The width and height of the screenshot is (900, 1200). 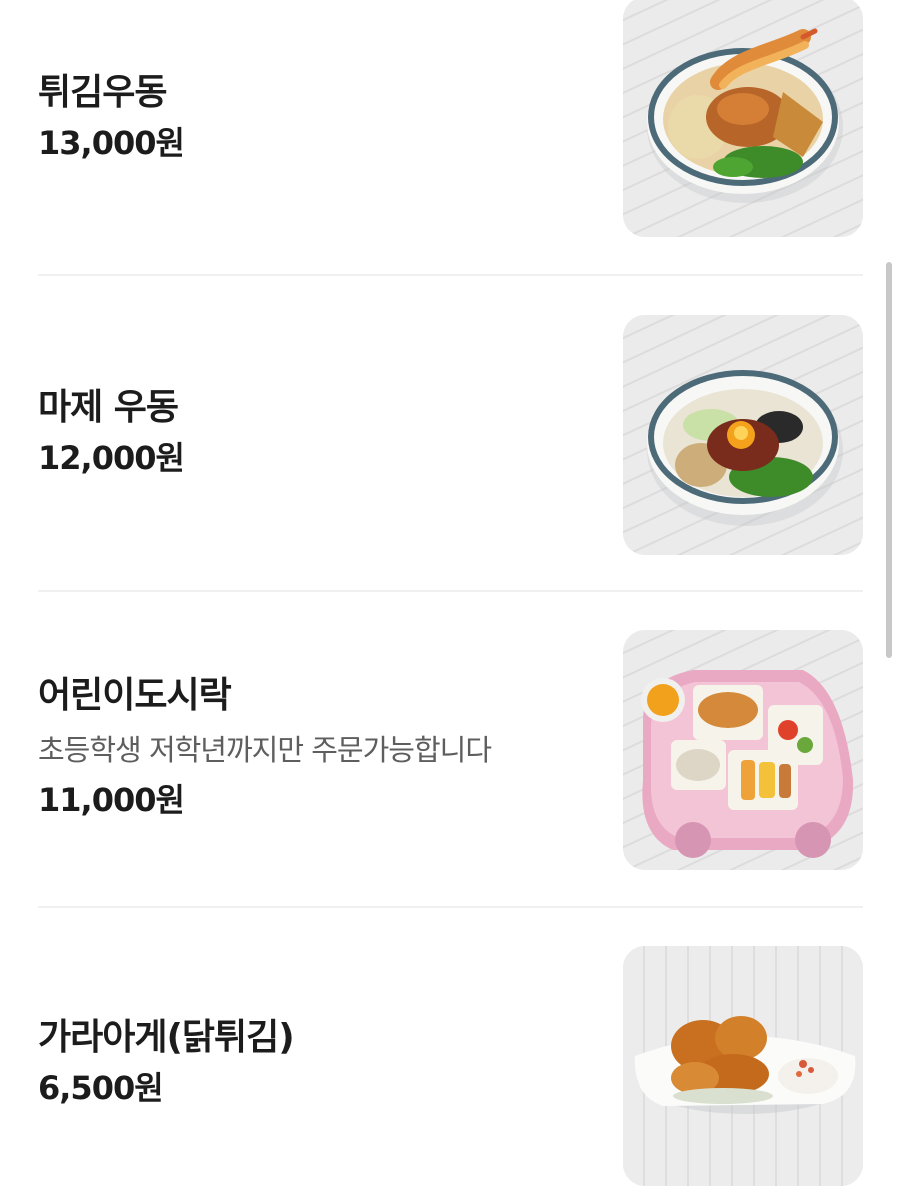 What do you see at coordinates (889, 460) in the screenshot?
I see `scrollbar` at bounding box center [889, 460].